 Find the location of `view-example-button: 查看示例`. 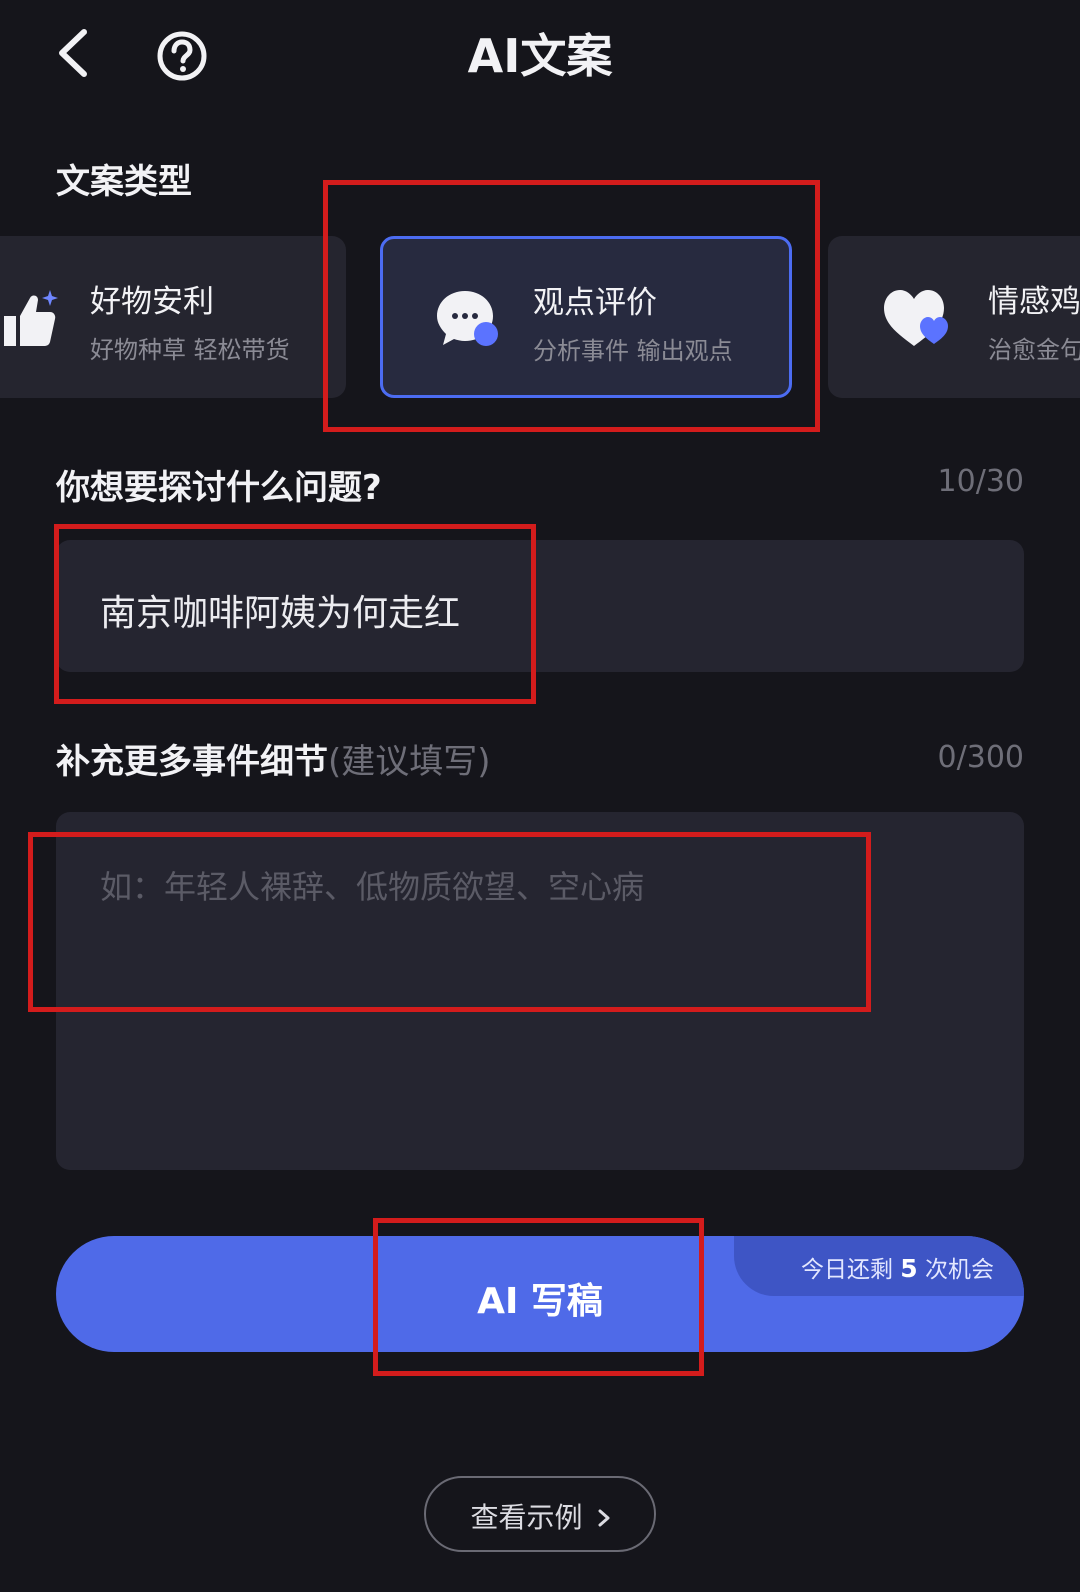

view-example-button: 查看示例 is located at coordinates (540, 1514).